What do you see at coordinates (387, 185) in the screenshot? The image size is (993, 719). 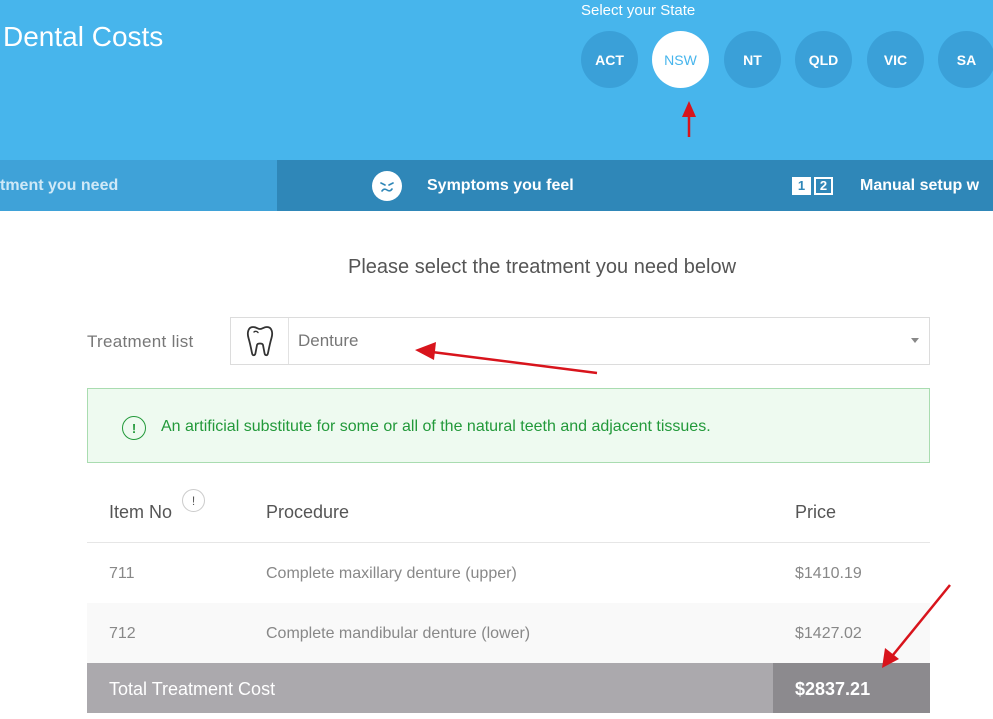 I see `sad-face-icon` at bounding box center [387, 185].